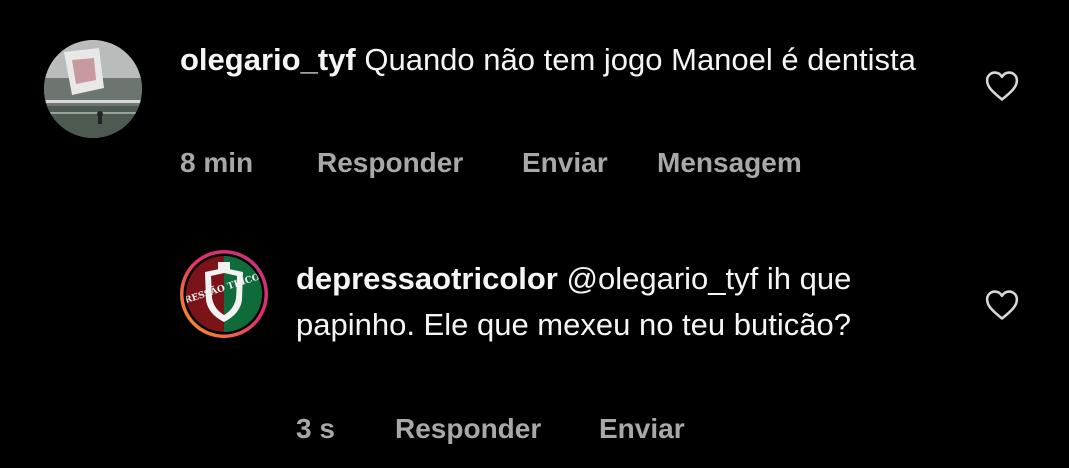 This screenshot has width=1069, height=468. Describe the element at coordinates (427, 278) in the screenshot. I see `comment-username: depressaotricolor` at that location.